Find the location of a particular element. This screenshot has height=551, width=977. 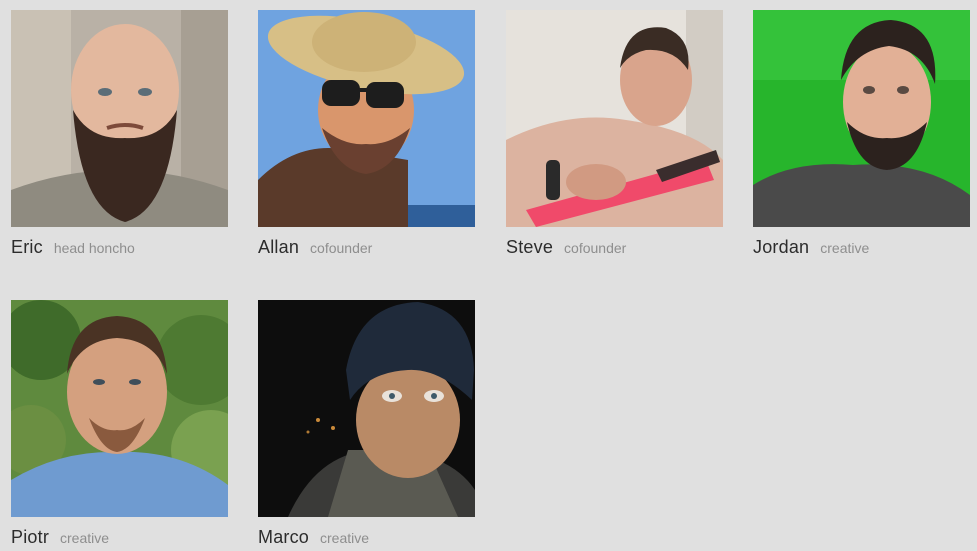

member-name: Marco is located at coordinates (283, 537).